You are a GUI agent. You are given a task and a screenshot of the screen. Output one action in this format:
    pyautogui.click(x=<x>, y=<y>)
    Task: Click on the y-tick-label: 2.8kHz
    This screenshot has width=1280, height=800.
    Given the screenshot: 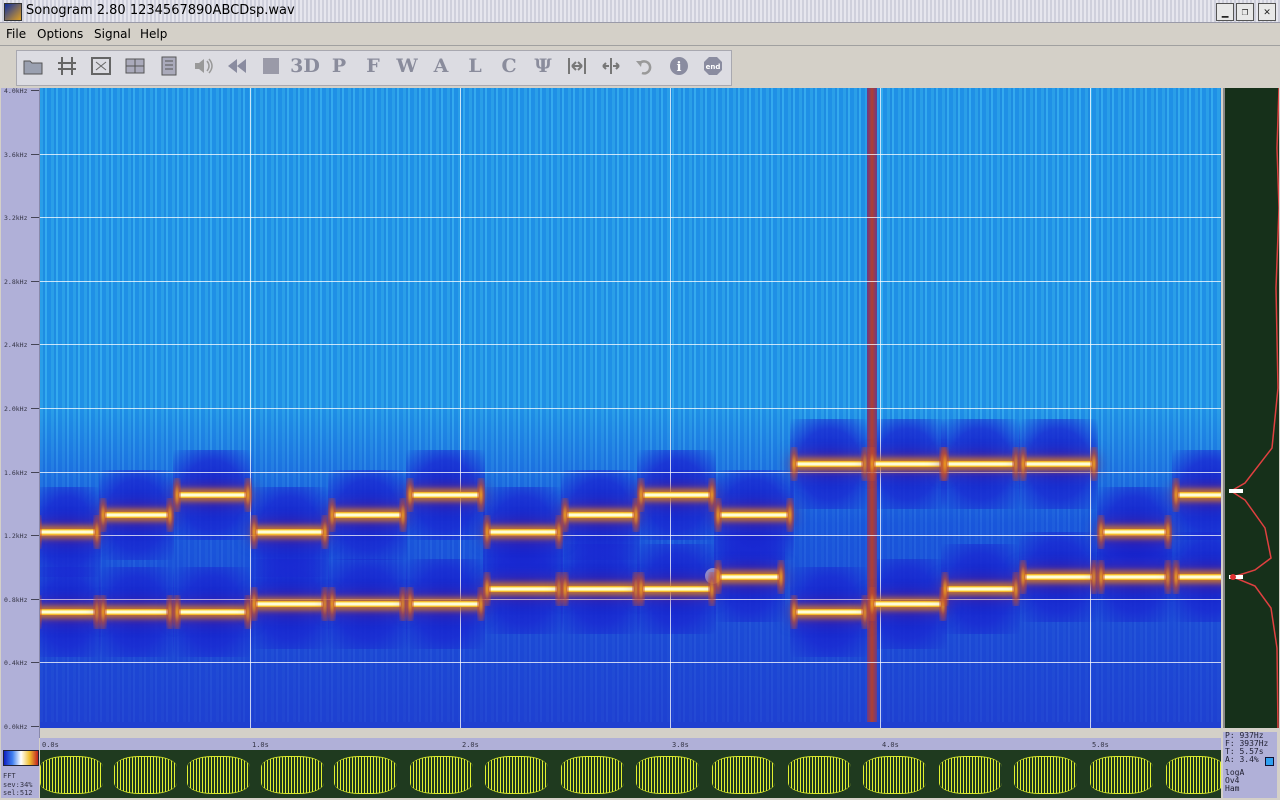 What is the action you would take?
    pyautogui.click(x=16, y=281)
    